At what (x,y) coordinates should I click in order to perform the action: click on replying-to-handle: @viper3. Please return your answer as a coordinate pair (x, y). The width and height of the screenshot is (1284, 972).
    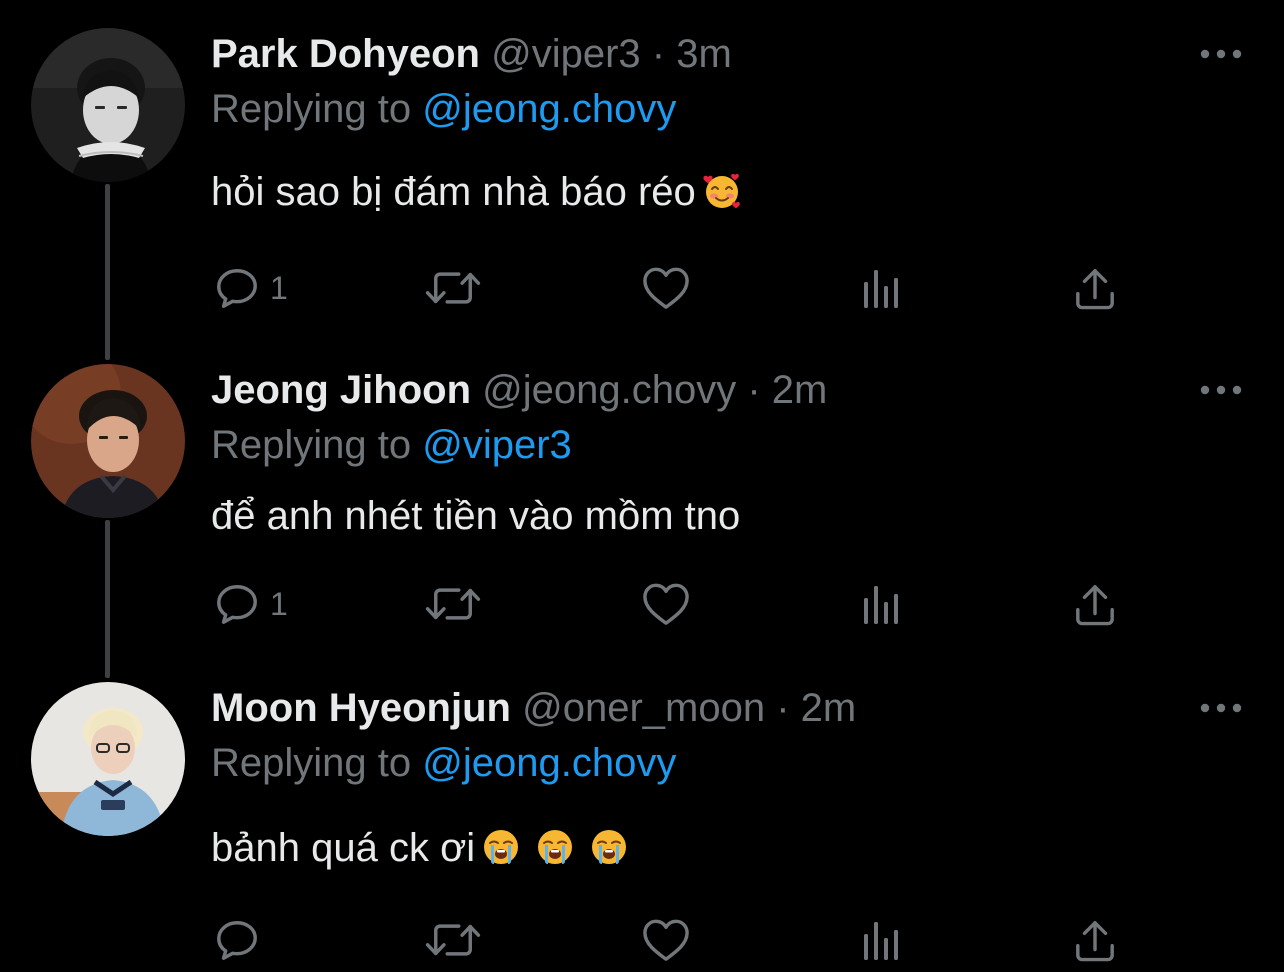
    Looking at the image, I should click on (497, 445).